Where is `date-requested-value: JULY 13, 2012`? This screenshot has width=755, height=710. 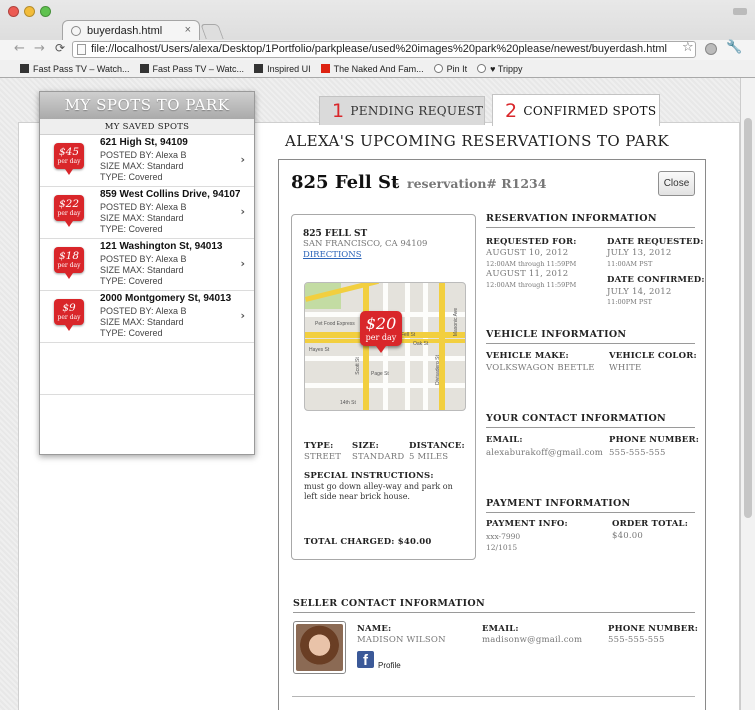 date-requested-value: JULY 13, 2012 is located at coordinates (639, 253).